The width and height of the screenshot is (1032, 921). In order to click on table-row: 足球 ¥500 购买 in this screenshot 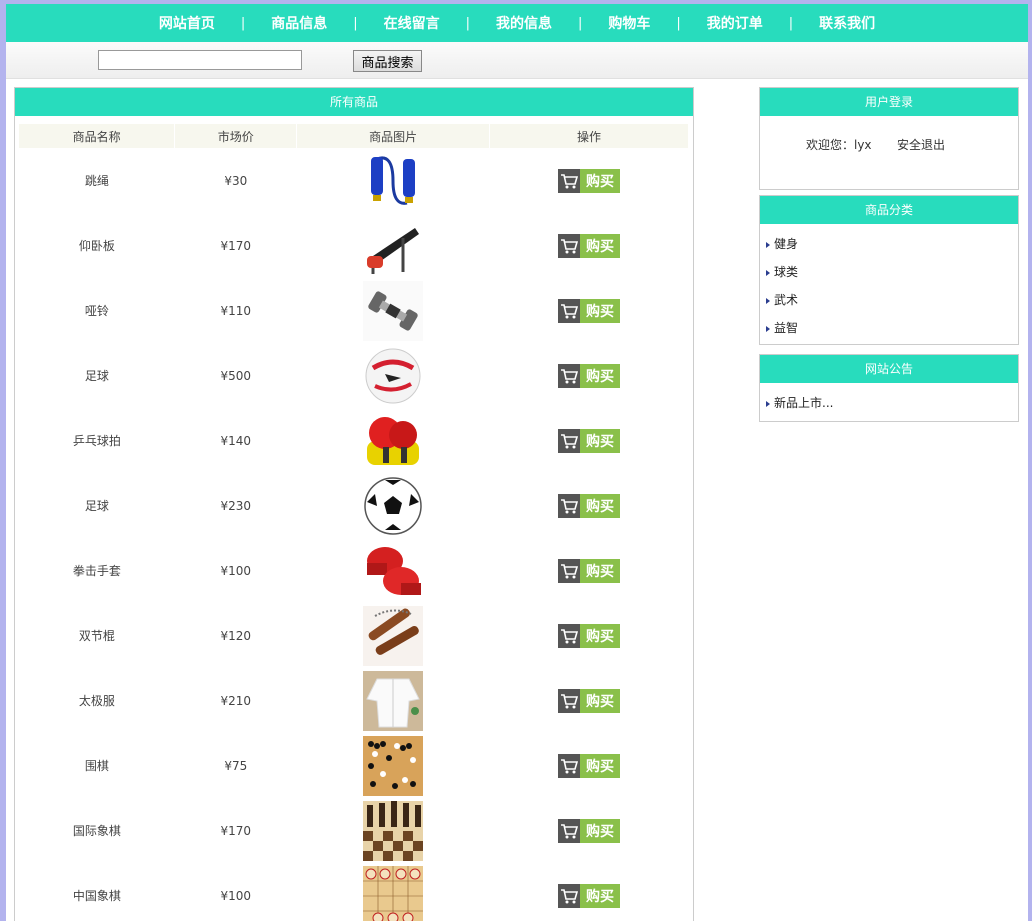, I will do `click(354, 375)`.